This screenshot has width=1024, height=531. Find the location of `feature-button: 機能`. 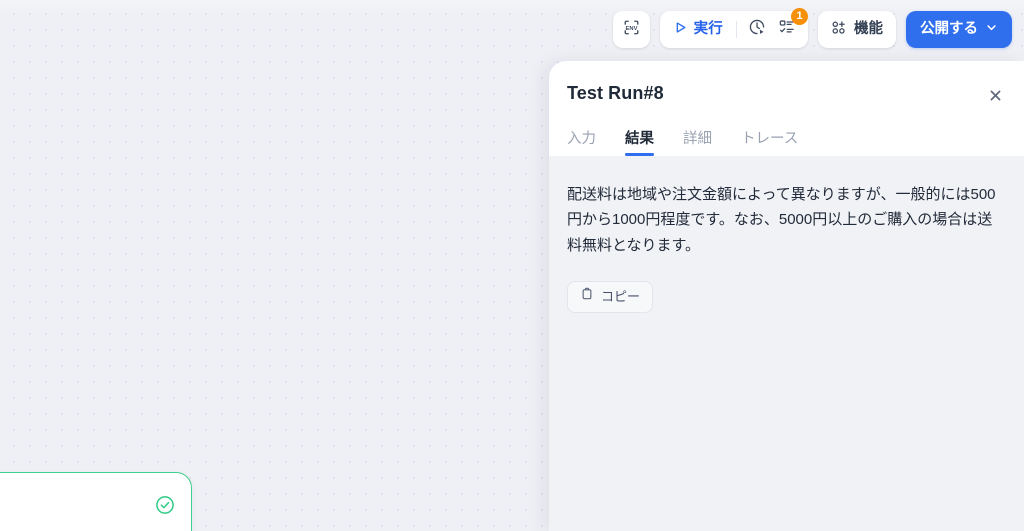

feature-button: 機能 is located at coordinates (857, 29).